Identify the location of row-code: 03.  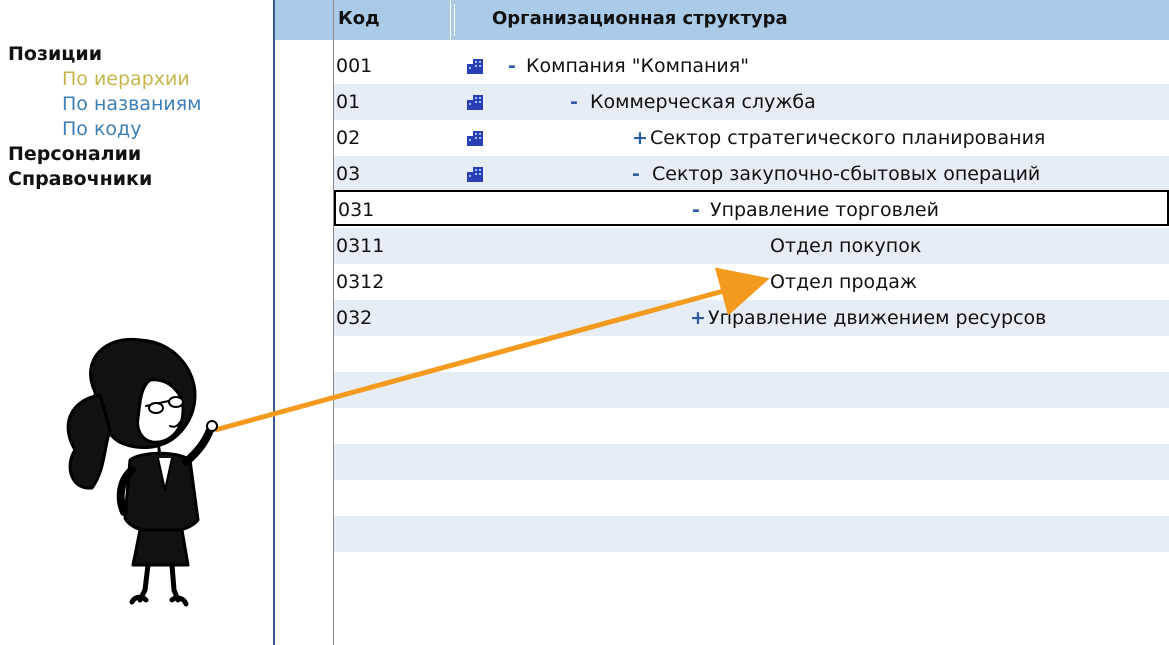
(348, 174).